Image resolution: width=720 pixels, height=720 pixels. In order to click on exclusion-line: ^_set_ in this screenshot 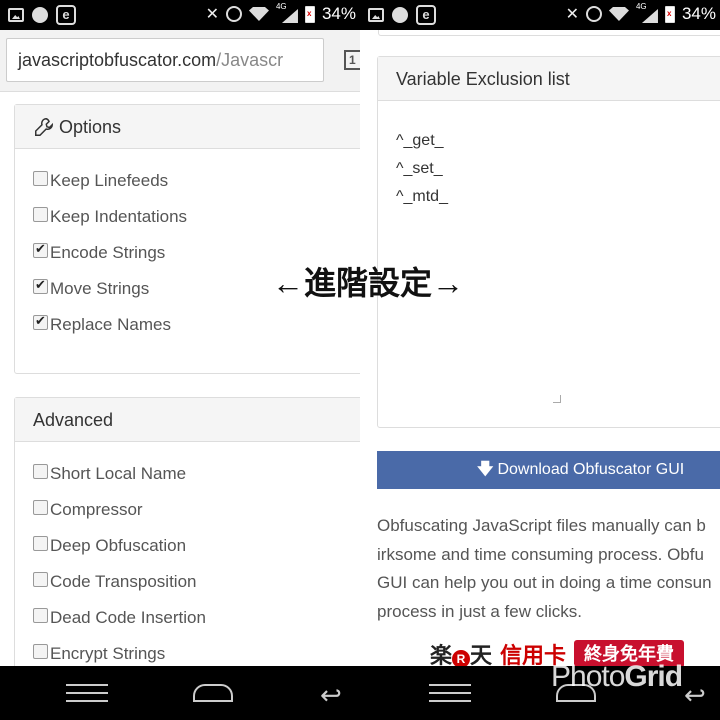, I will do `click(419, 168)`.